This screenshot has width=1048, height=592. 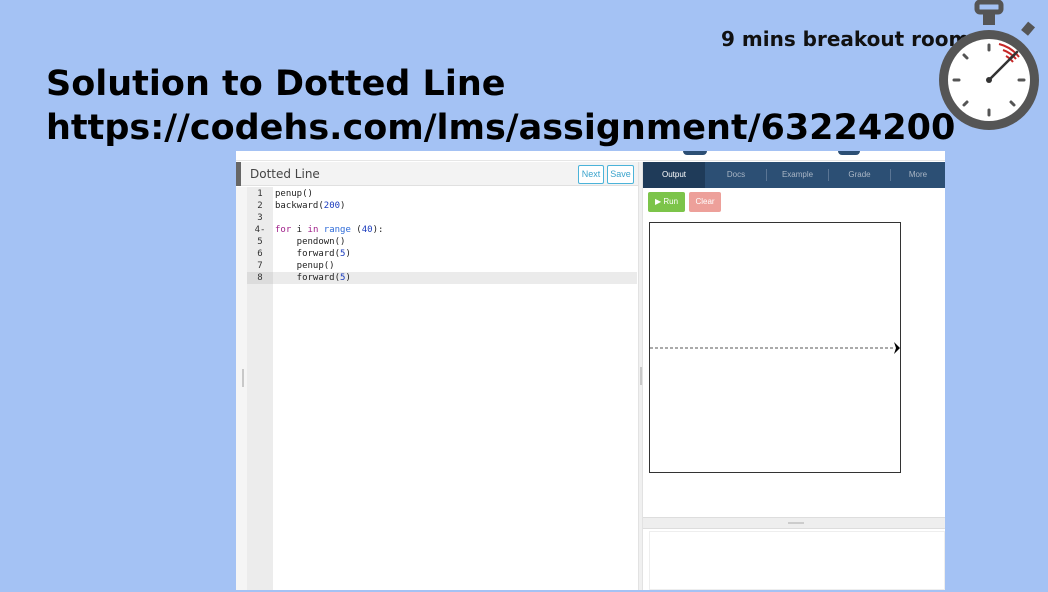 What do you see at coordinates (457, 206) in the screenshot?
I see `code-line-2: backward(200)` at bounding box center [457, 206].